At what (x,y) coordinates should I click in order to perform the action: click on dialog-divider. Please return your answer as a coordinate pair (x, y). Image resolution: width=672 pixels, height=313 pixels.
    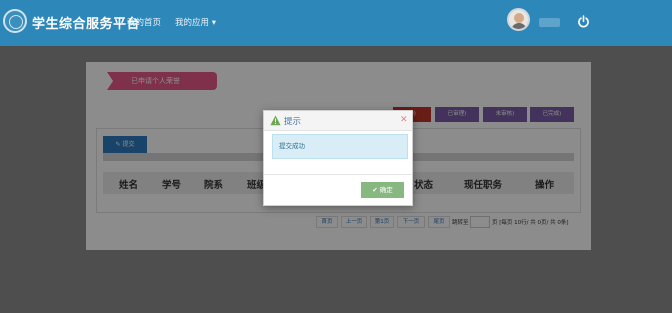
    Looking at the image, I should click on (338, 174).